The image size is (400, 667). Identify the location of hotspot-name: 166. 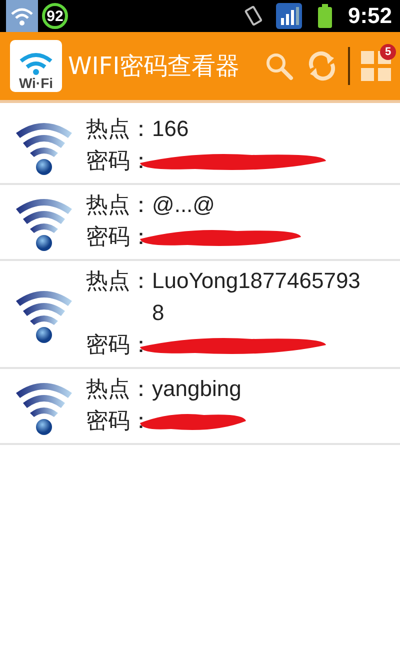
(171, 129).